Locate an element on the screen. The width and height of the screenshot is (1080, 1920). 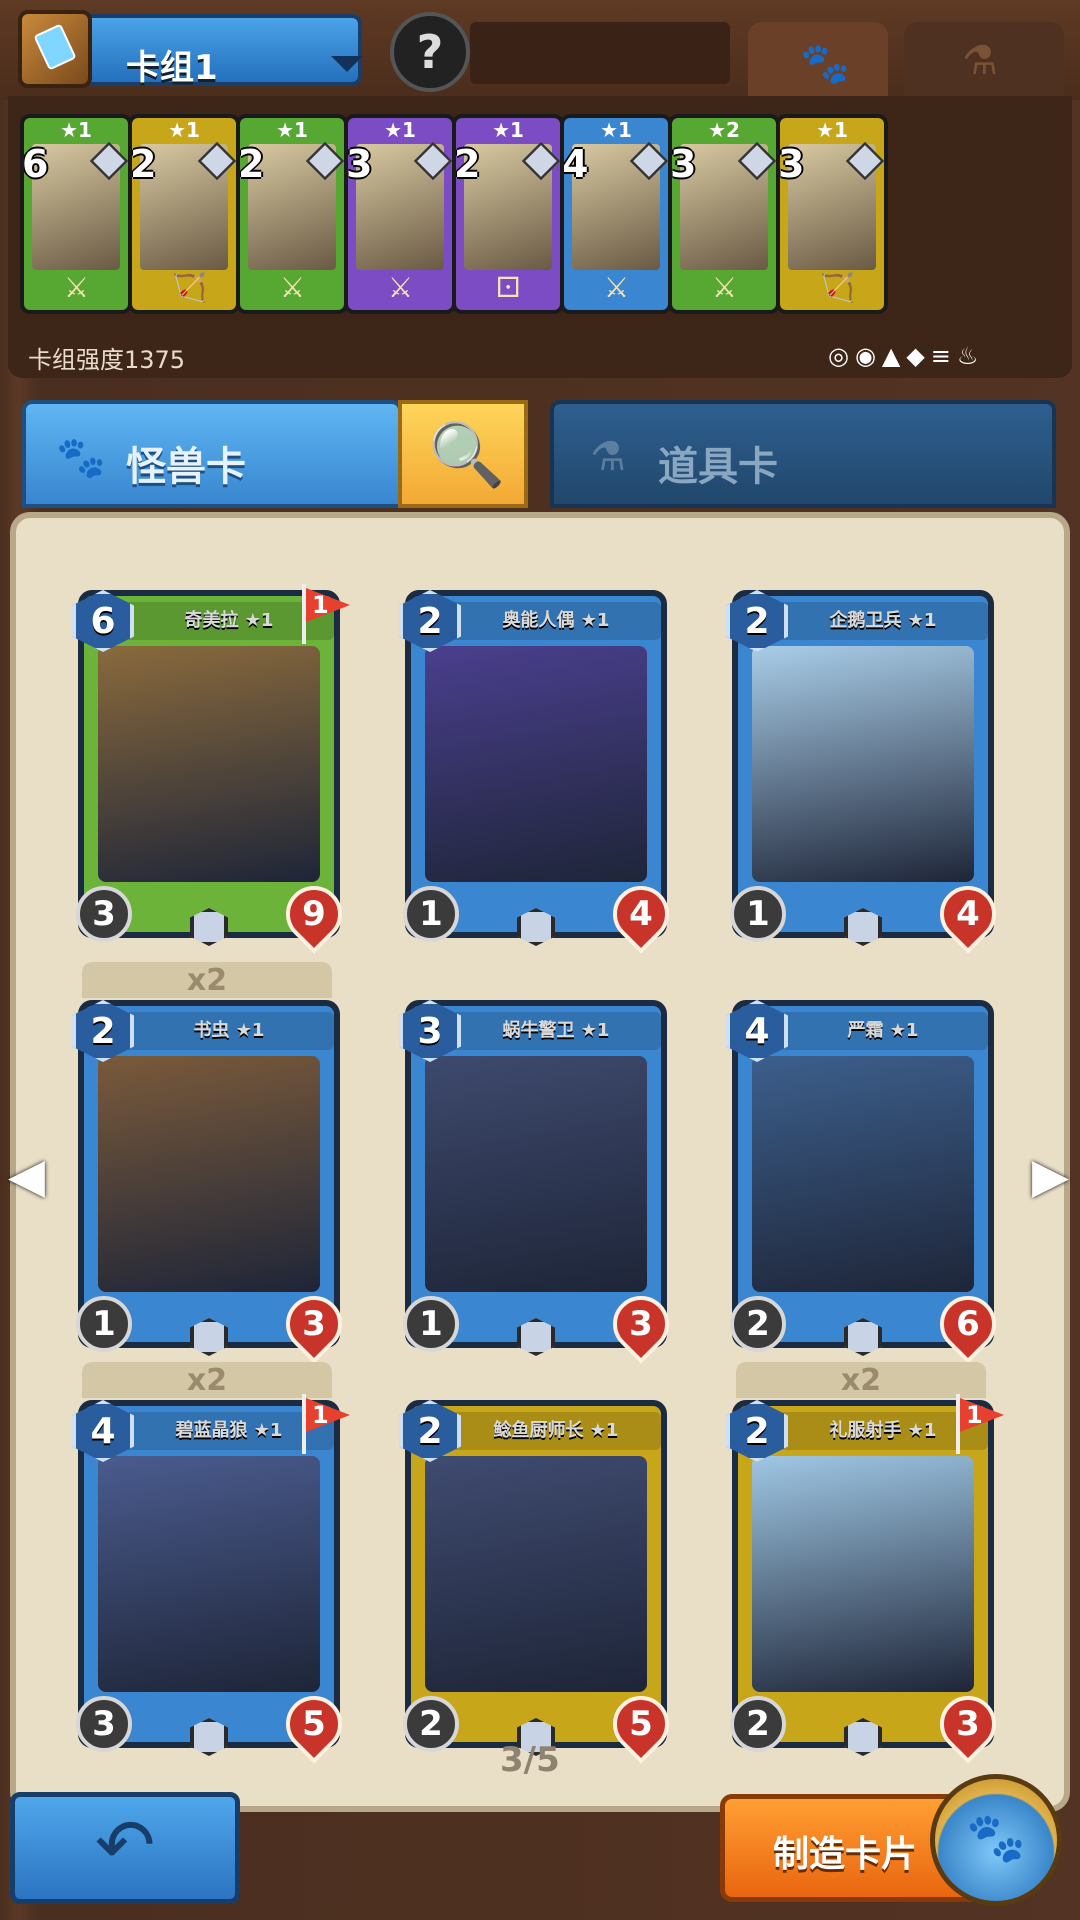
tab-monster-cards: 🐾 怪兽卡 is located at coordinates (212, 454).